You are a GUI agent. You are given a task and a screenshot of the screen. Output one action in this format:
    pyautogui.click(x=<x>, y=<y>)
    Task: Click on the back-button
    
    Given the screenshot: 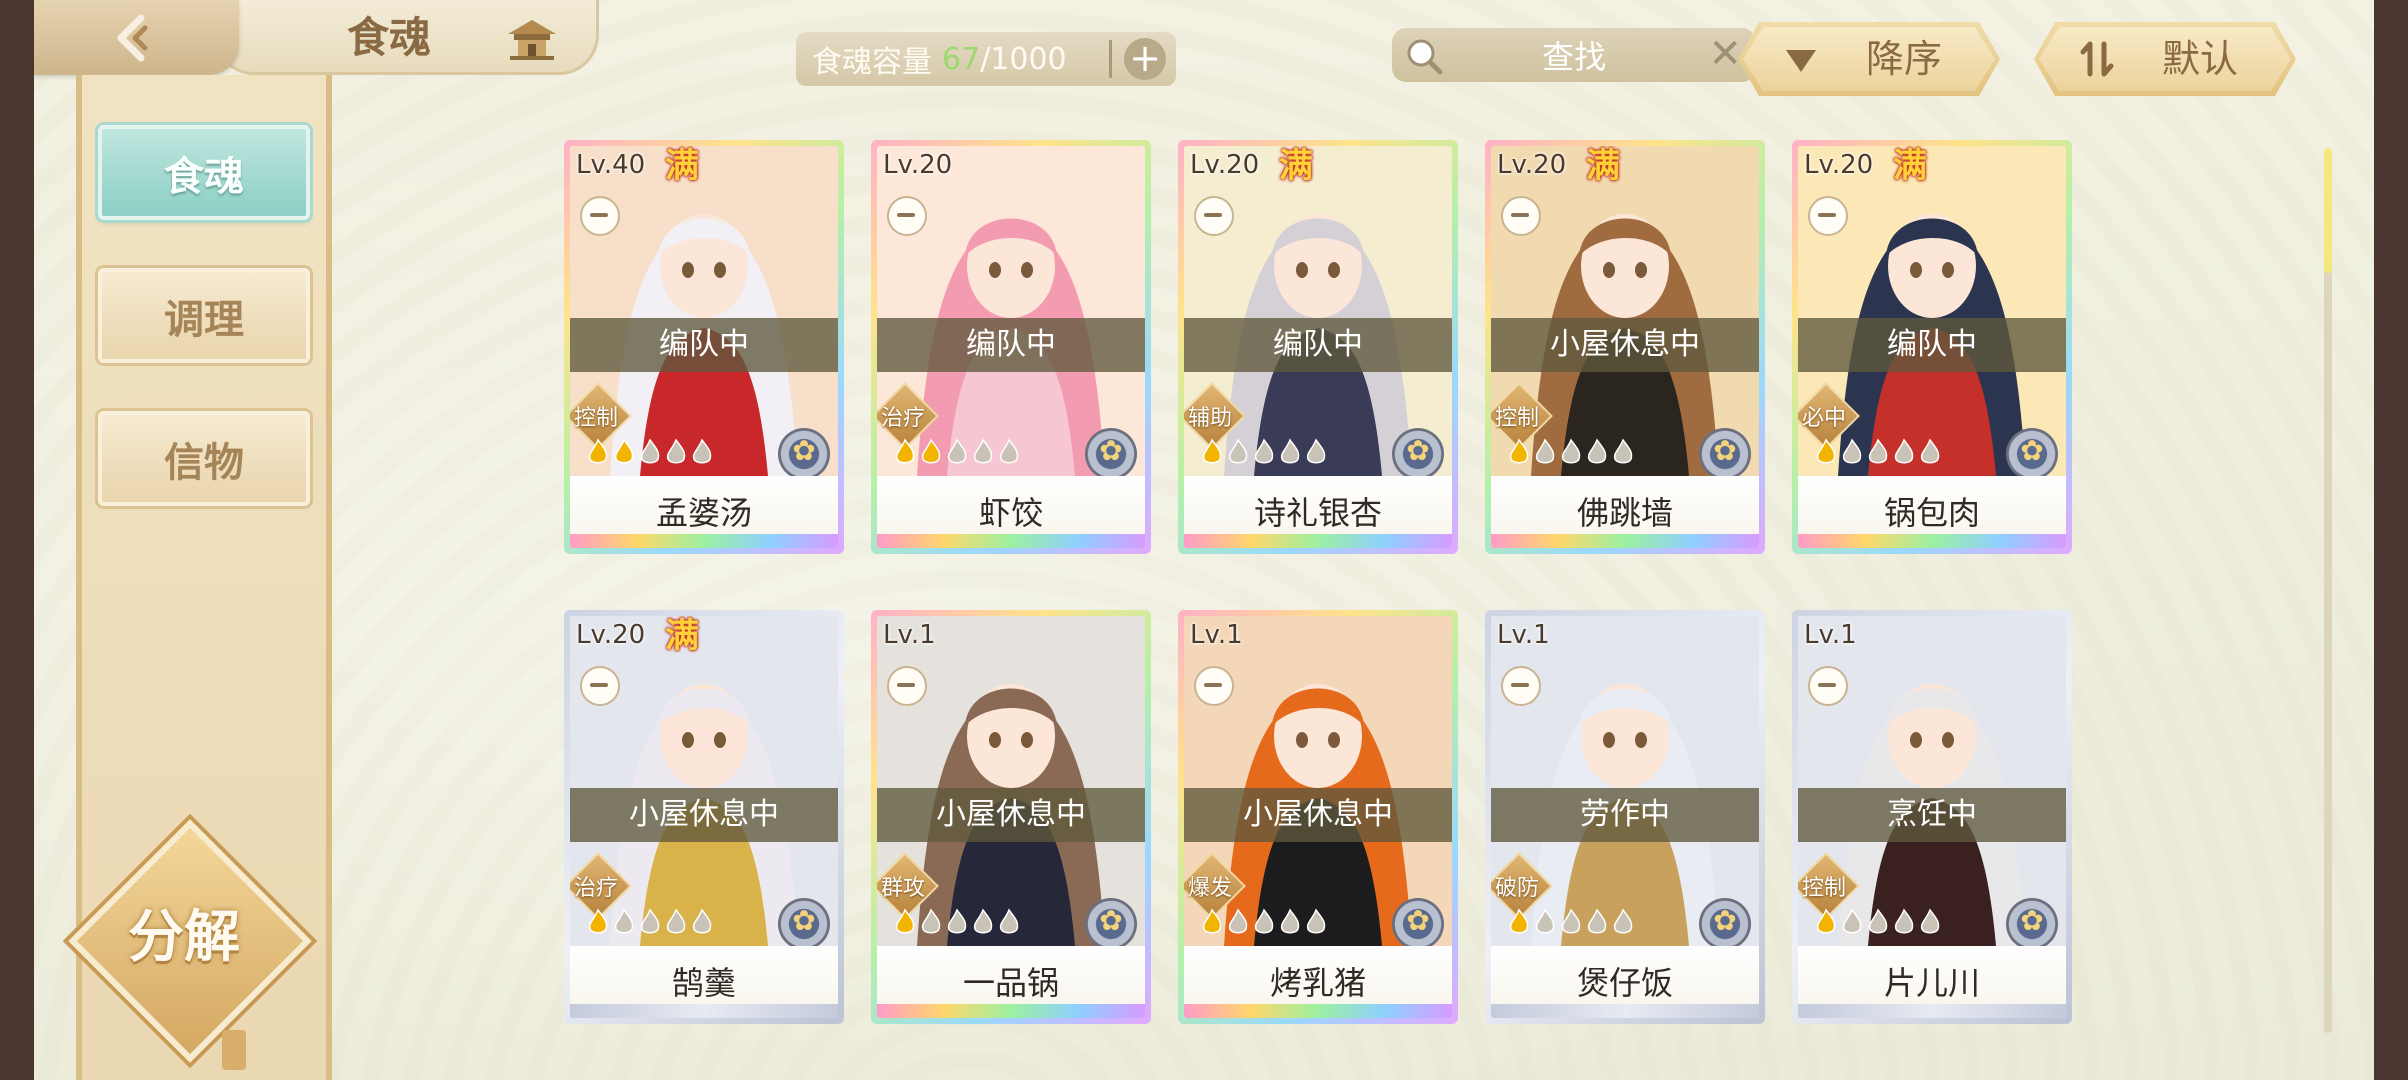 What is the action you would take?
    pyautogui.click(x=136, y=37)
    